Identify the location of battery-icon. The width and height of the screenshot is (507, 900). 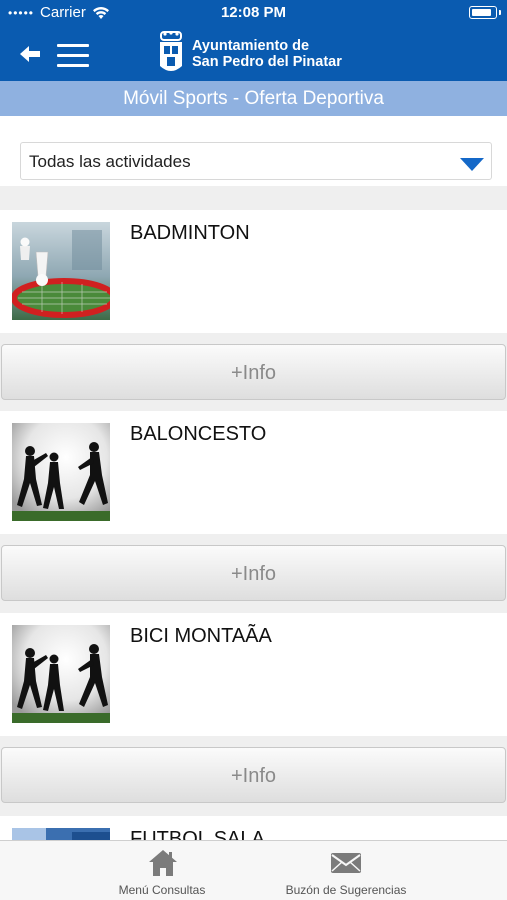
(485, 12).